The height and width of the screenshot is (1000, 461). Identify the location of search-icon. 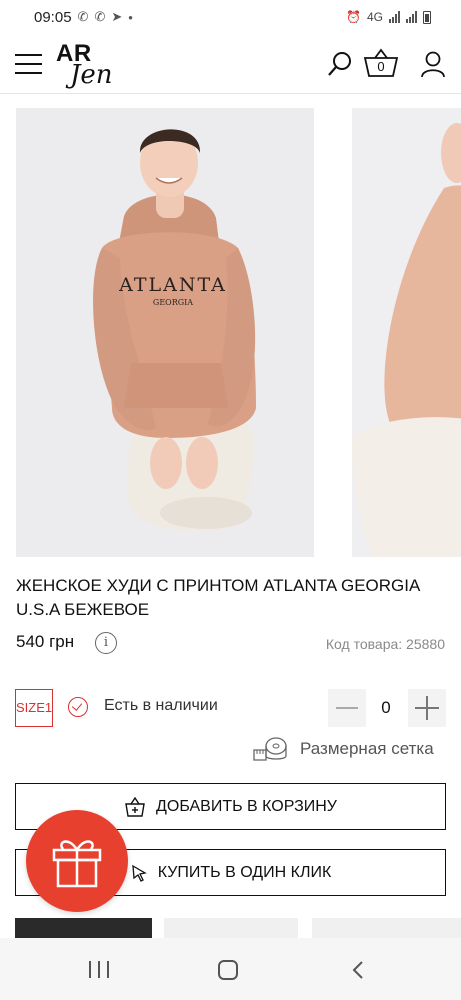
(340, 64).